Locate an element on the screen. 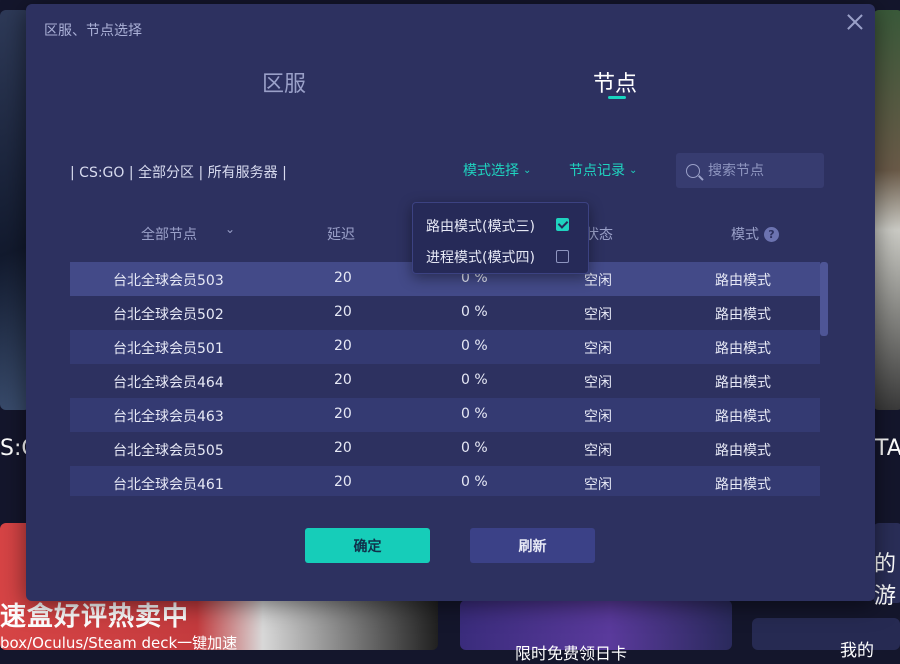 The width and height of the screenshot is (900, 664). game-card-right is located at coordinates (886, 210).